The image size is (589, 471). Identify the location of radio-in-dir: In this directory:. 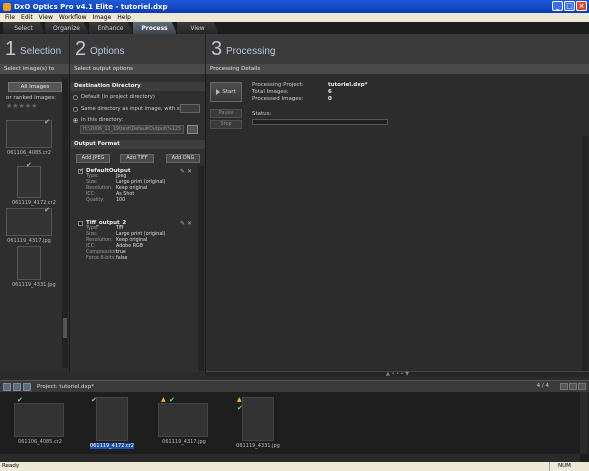
(98, 120).